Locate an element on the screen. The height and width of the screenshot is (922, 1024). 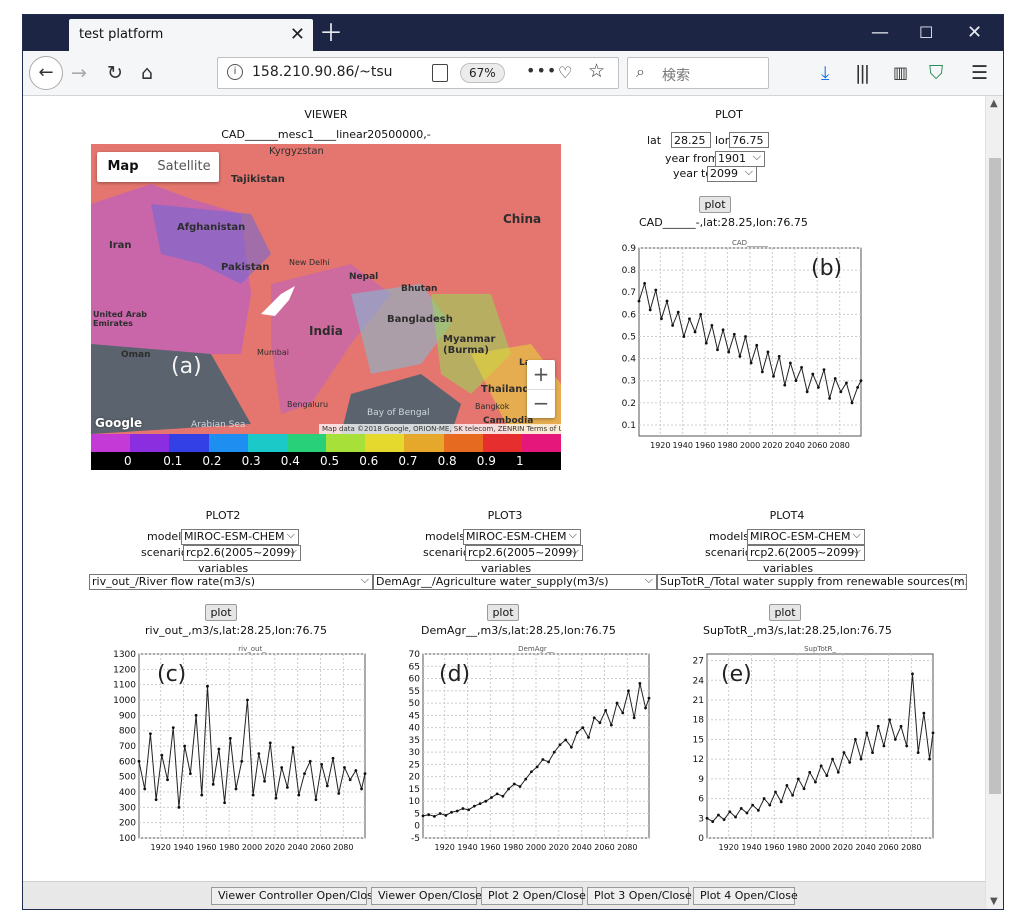
scroll-down-icon: ▼ is located at coordinates (994, 901).